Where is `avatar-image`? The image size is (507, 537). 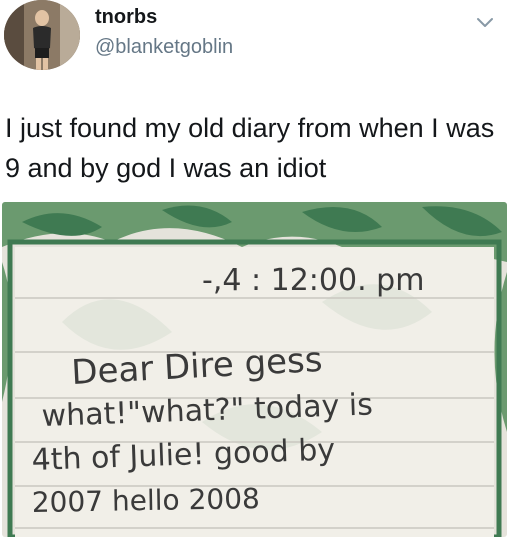 avatar-image is located at coordinates (42, 35).